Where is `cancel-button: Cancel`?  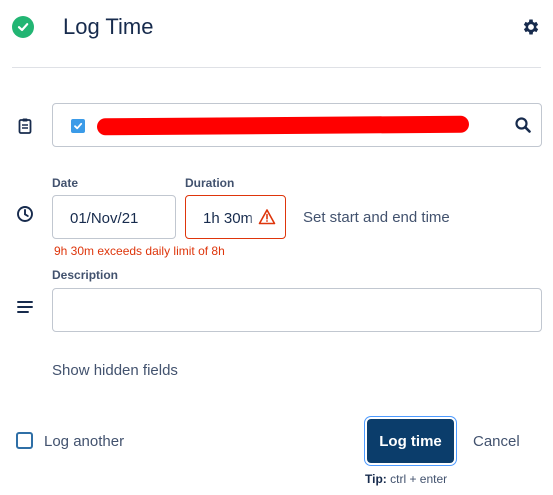
cancel-button: Cancel is located at coordinates (496, 441).